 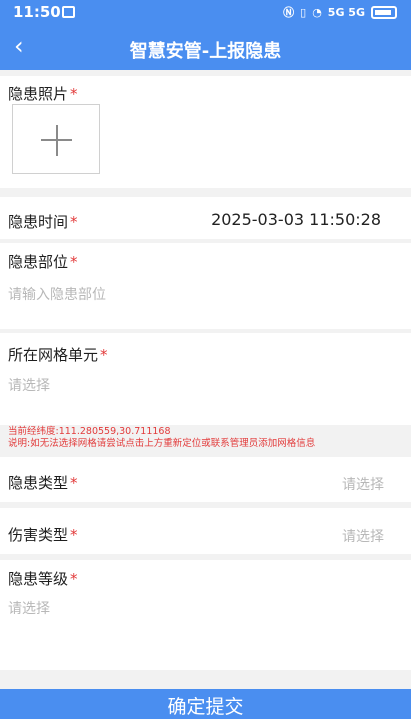 I want to click on coordinate-note: 说明:如无法选择网格请尝试点击上方重新定位或联系管理员添加网格信息, so click(x=162, y=443).